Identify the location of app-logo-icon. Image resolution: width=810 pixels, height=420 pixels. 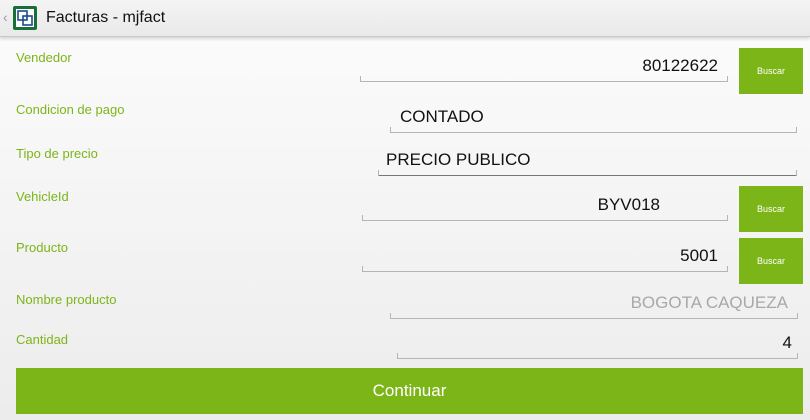
(25, 18).